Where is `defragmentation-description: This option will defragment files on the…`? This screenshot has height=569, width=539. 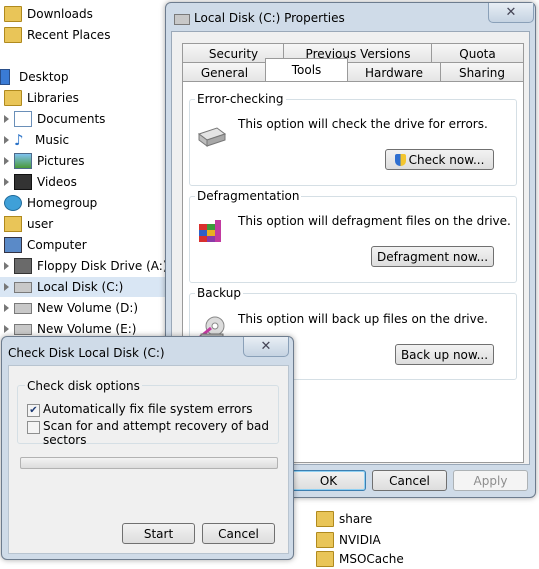
defragmentation-description: This option will defragment files on the… is located at coordinates (374, 221).